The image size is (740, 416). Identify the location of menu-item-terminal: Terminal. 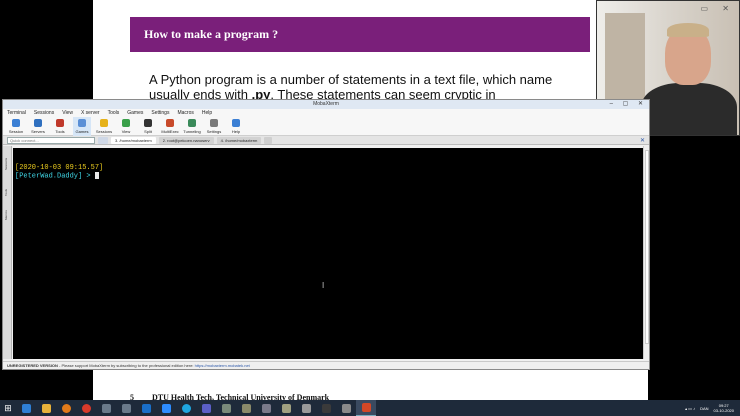
(16, 113).